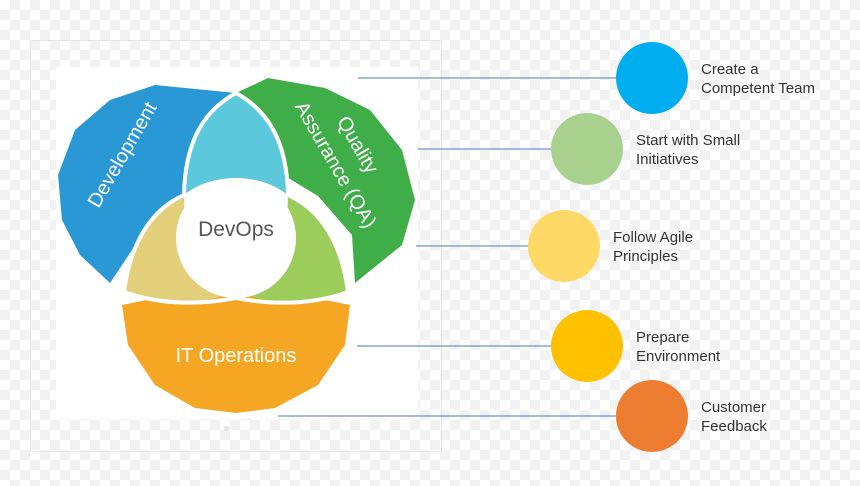  I want to click on it-operations-label: IT Operations, so click(236, 356).